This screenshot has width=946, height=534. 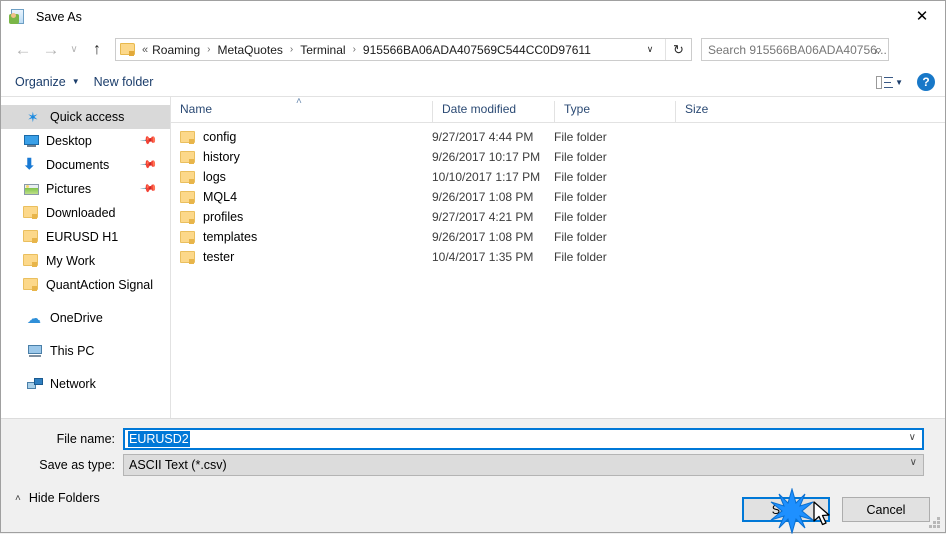 I want to click on sidebar-item-label: EURUSD H1, so click(x=82, y=237).